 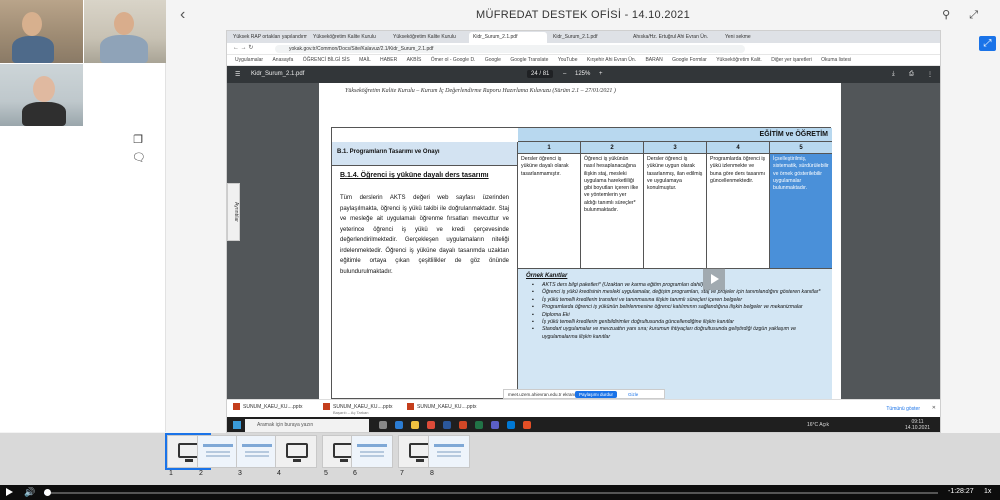 I want to click on playback-speed: 1x, so click(x=987, y=491).